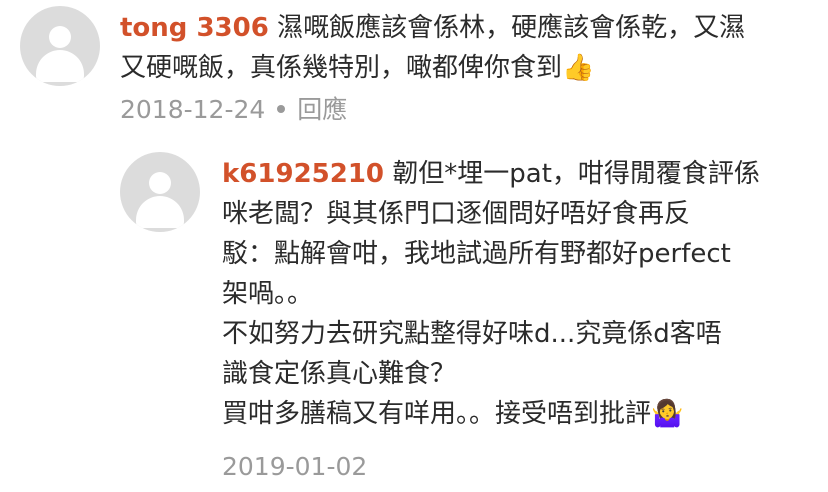  I want to click on reply-meta: 2019-01-02, so click(294, 467).